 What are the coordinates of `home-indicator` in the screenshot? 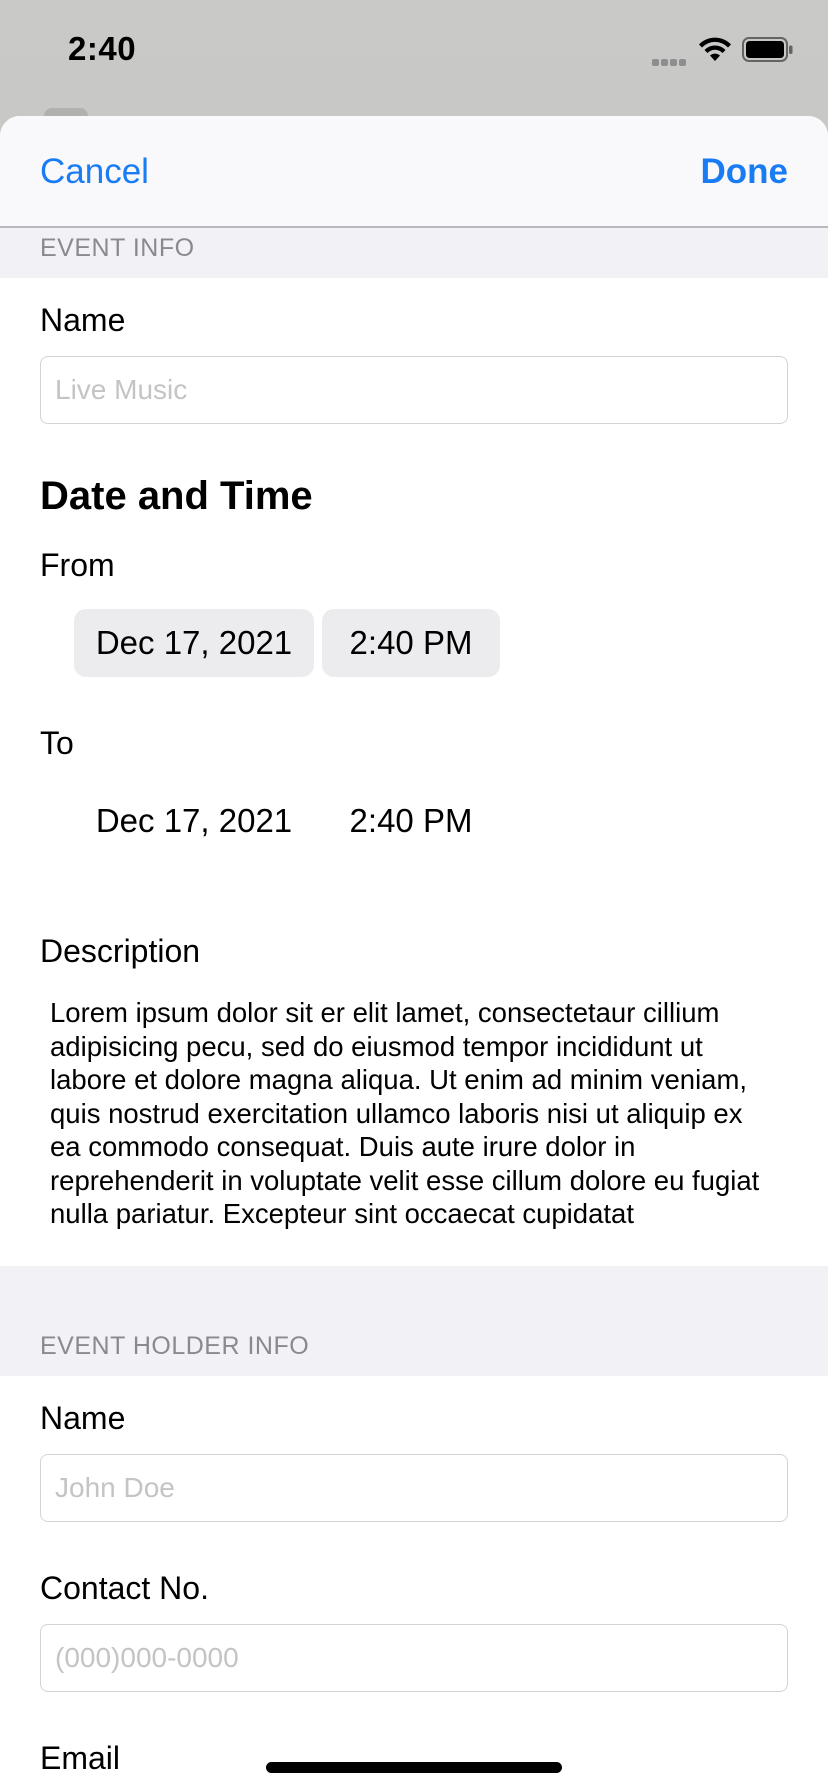 It's located at (414, 1767).